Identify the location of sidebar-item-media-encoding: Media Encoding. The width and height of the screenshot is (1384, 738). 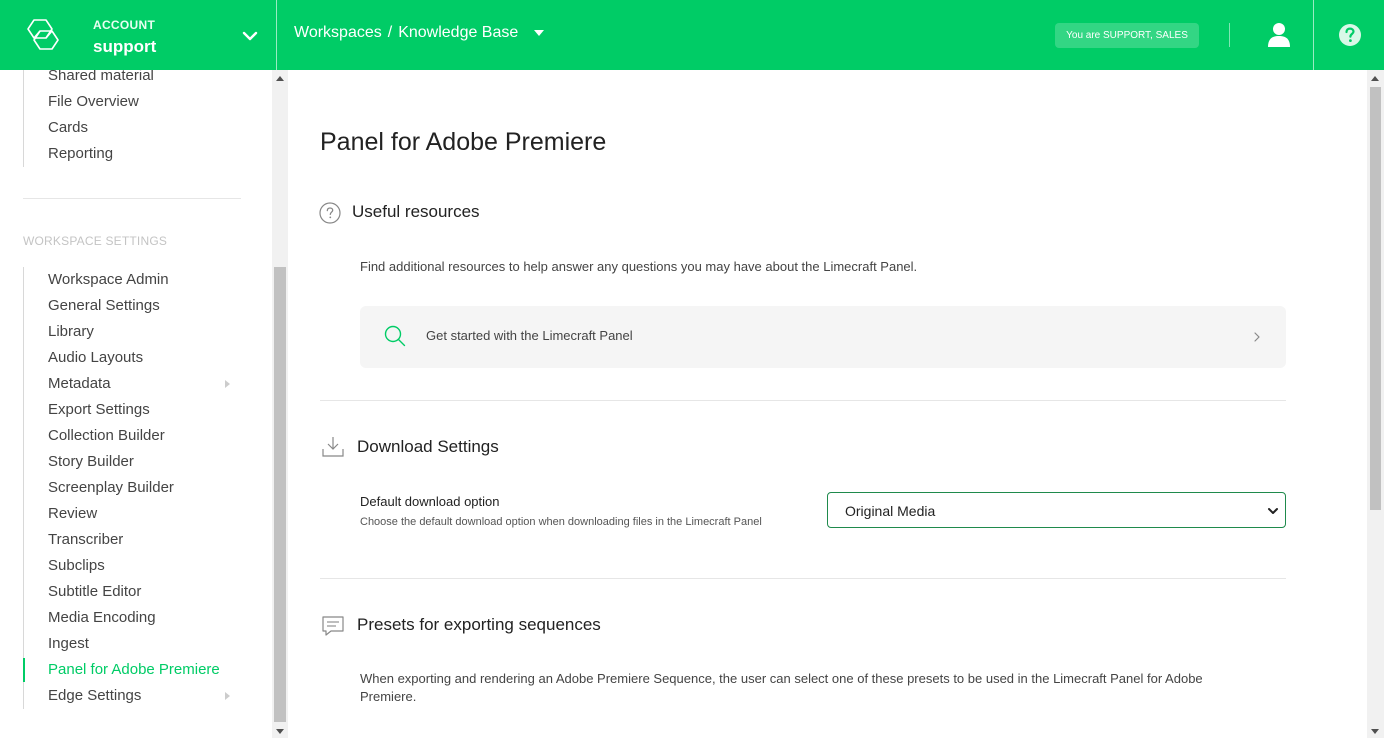
(139, 618).